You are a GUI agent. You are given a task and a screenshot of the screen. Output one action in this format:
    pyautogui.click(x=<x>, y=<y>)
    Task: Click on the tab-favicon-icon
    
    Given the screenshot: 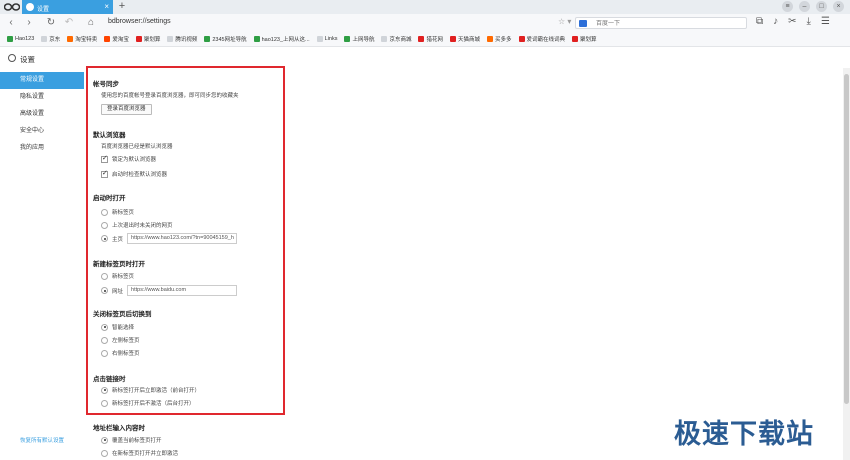 What is the action you would take?
    pyautogui.click(x=30, y=7)
    